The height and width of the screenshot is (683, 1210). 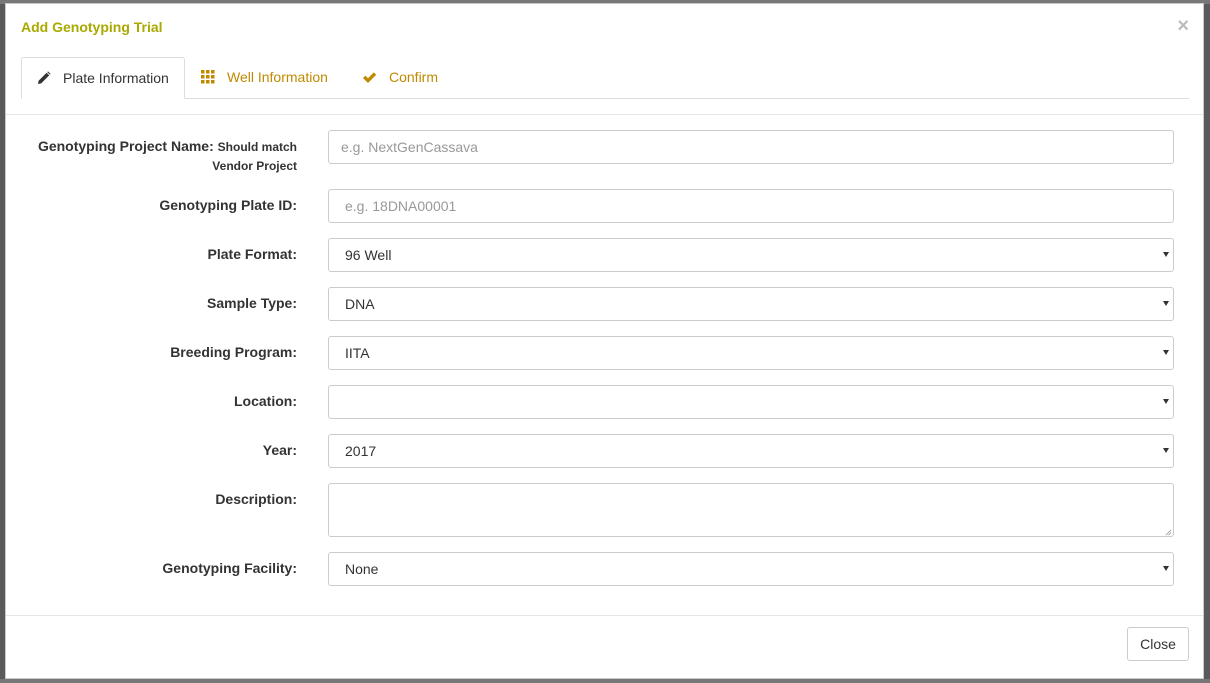 What do you see at coordinates (604, 615) in the screenshot?
I see `footer-divider` at bounding box center [604, 615].